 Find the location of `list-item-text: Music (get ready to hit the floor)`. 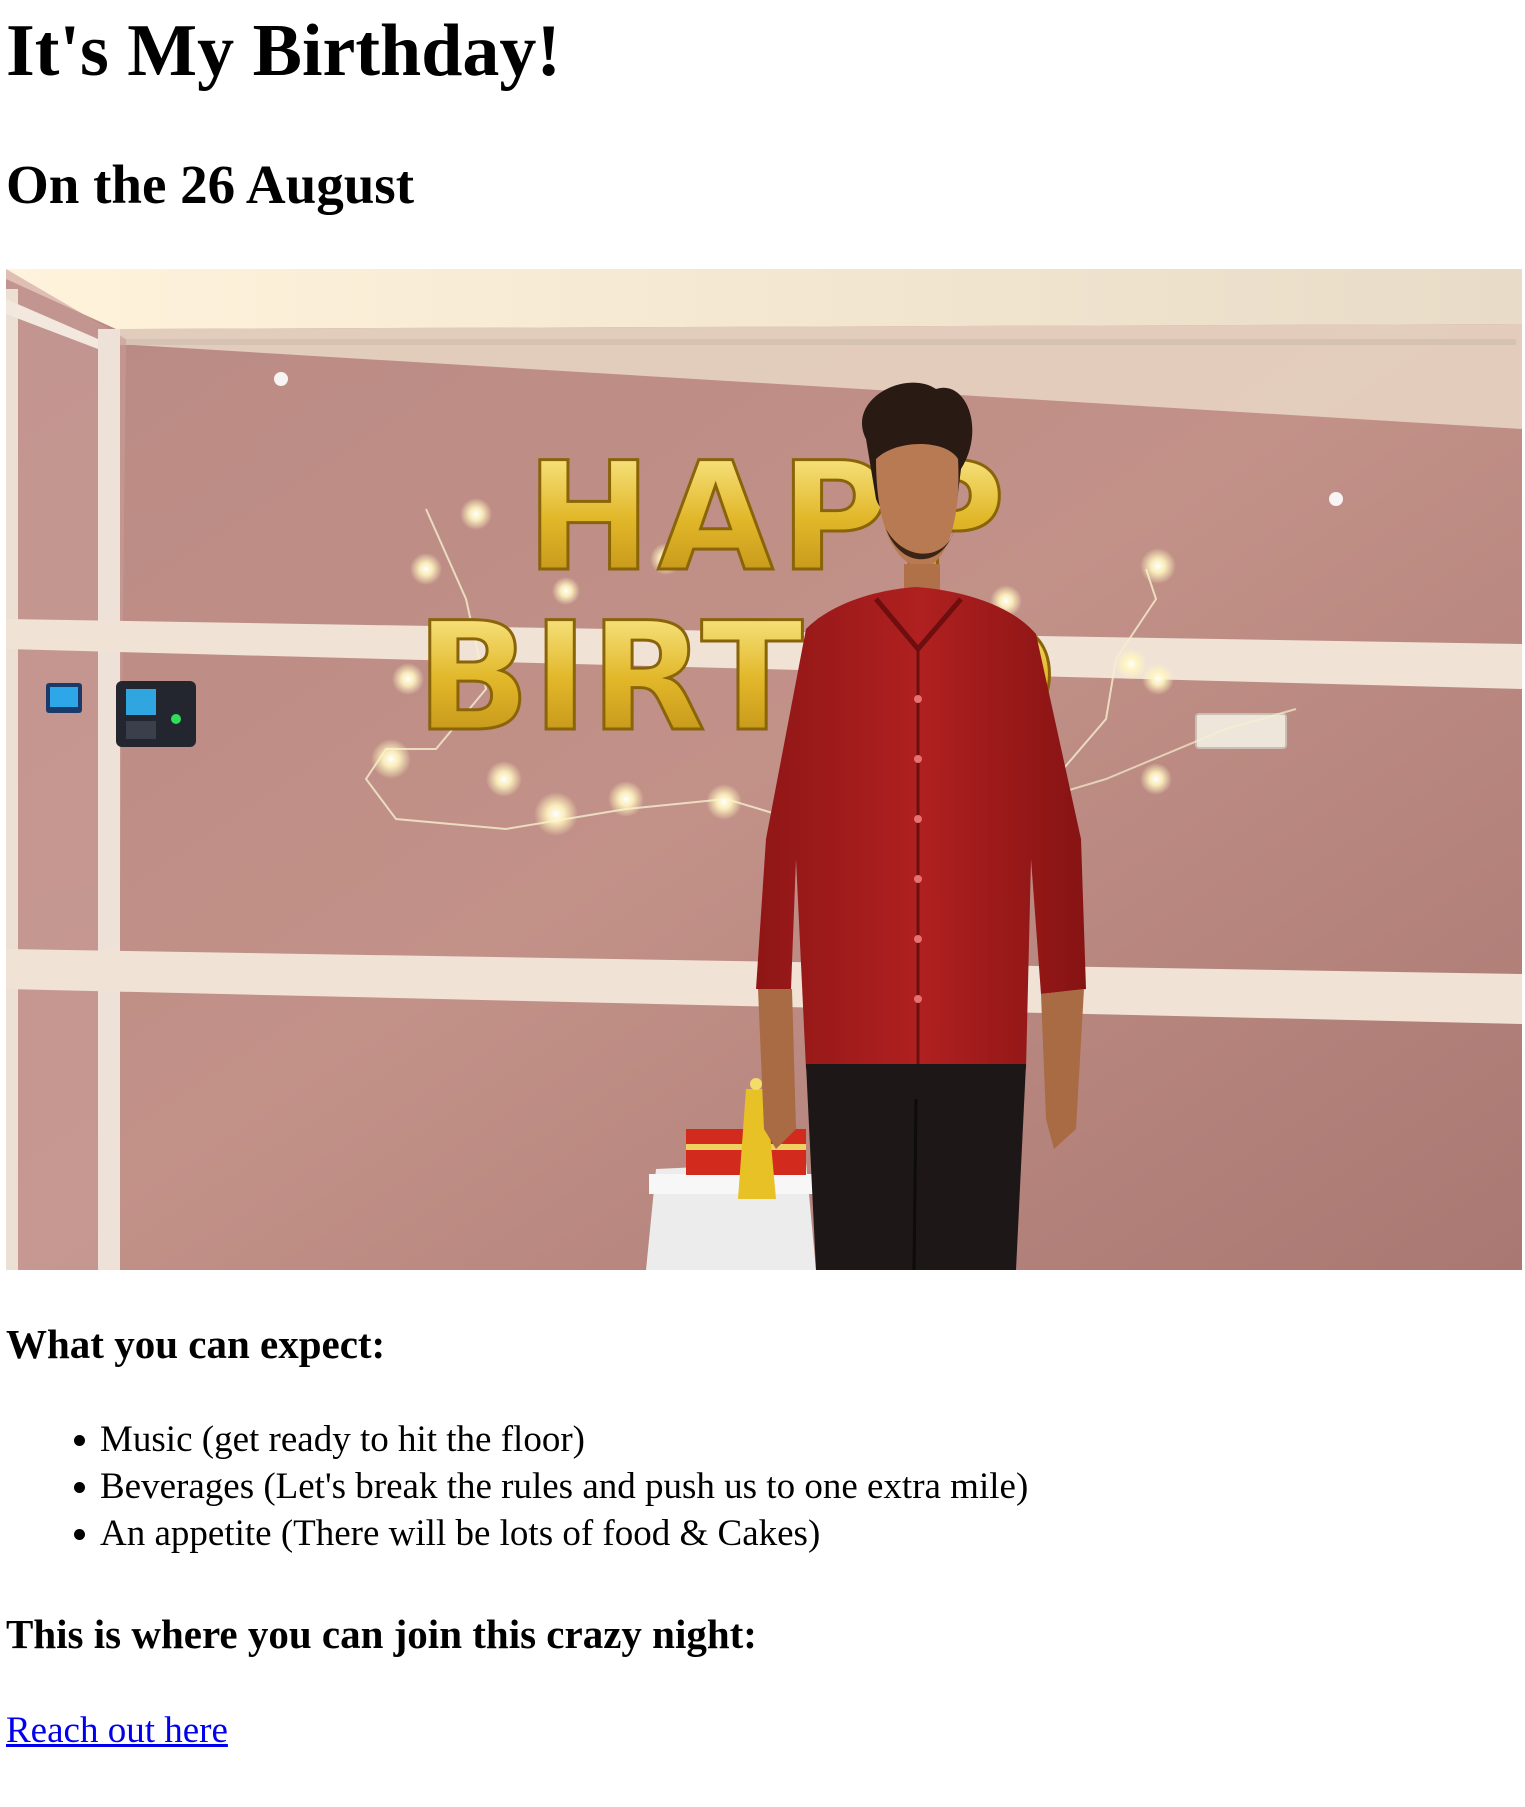

list-item-text: Music (get ready to hit the floor) is located at coordinates (342, 1439).